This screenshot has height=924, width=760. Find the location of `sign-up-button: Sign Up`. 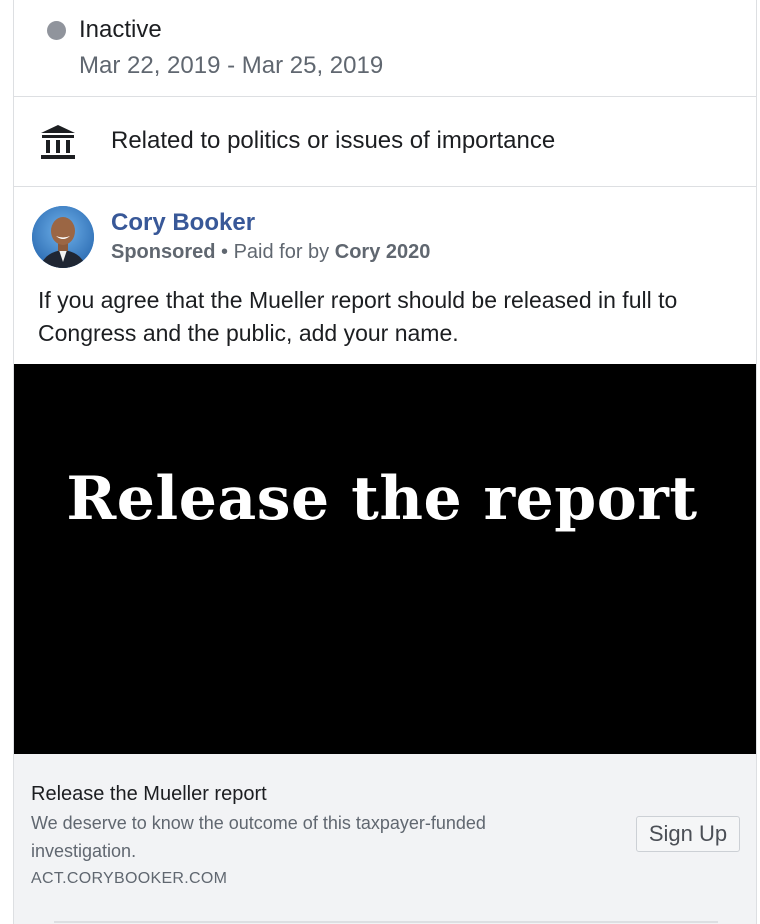

sign-up-button: Sign Up is located at coordinates (688, 834).